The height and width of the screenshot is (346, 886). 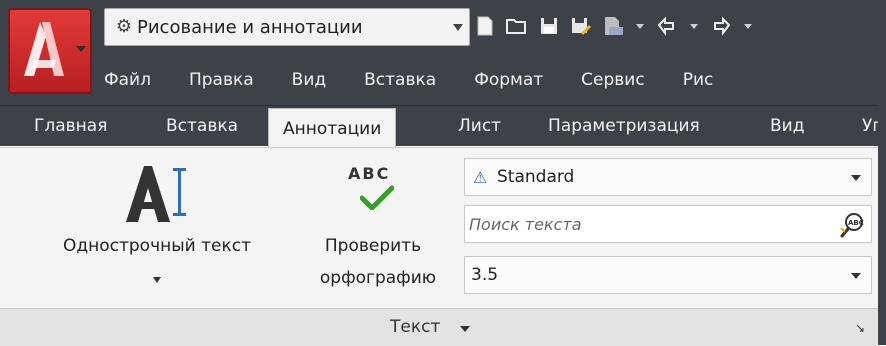 I want to click on application-menu-button, so click(x=50, y=51).